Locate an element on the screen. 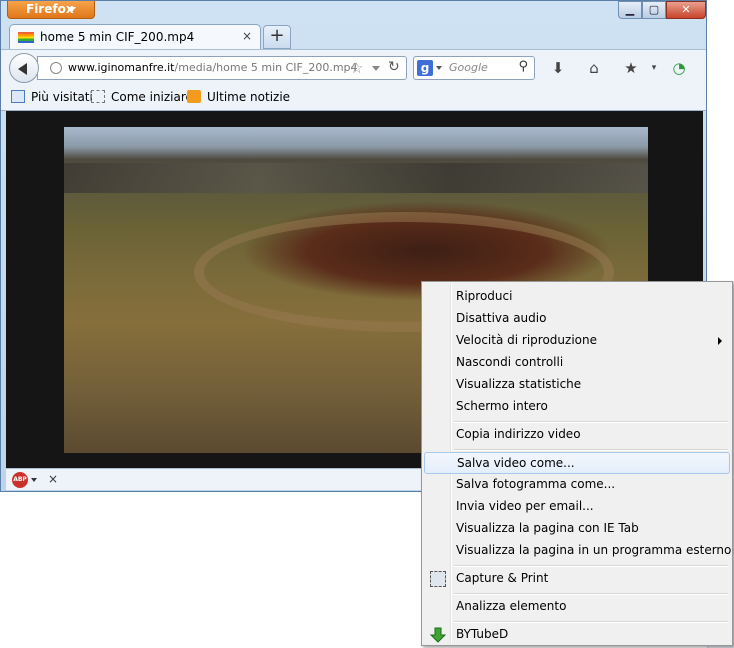  bookmark-getting-started: Come iniziare is located at coordinates (142, 97).